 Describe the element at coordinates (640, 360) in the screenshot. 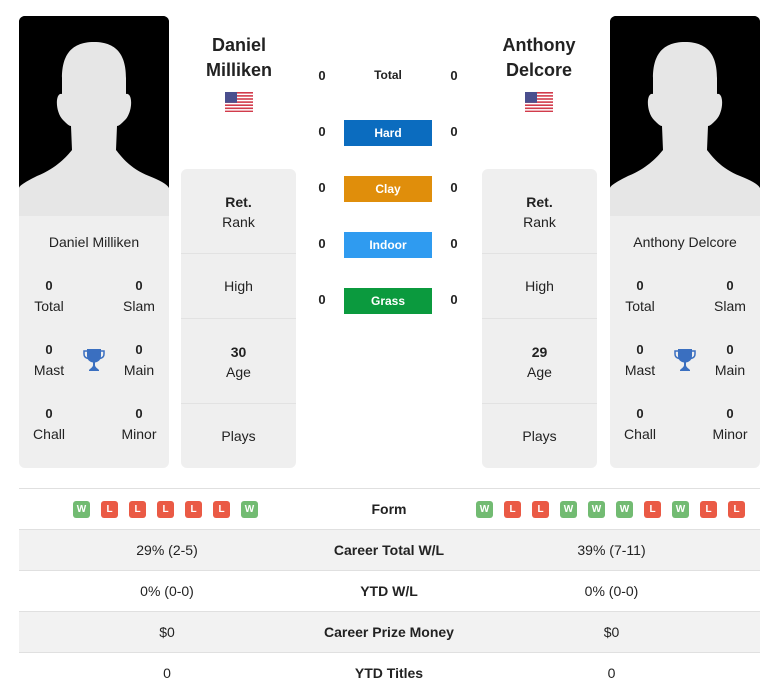

I see `player2-titles-mast: 0 Mast` at that location.